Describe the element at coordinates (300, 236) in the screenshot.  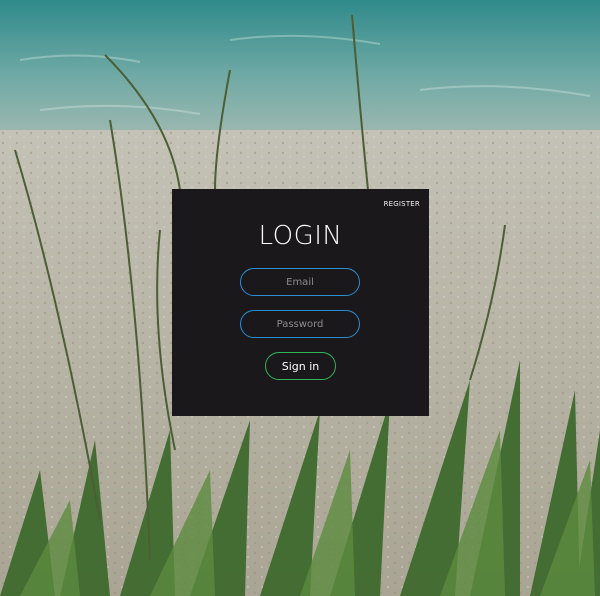
I see `login-title: LOGIN` at that location.